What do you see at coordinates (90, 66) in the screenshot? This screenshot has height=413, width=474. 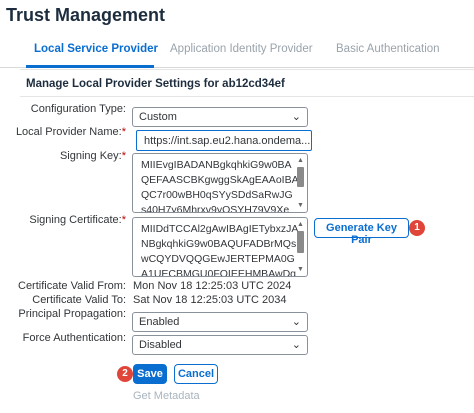 I see `active-tab-indicator` at bounding box center [90, 66].